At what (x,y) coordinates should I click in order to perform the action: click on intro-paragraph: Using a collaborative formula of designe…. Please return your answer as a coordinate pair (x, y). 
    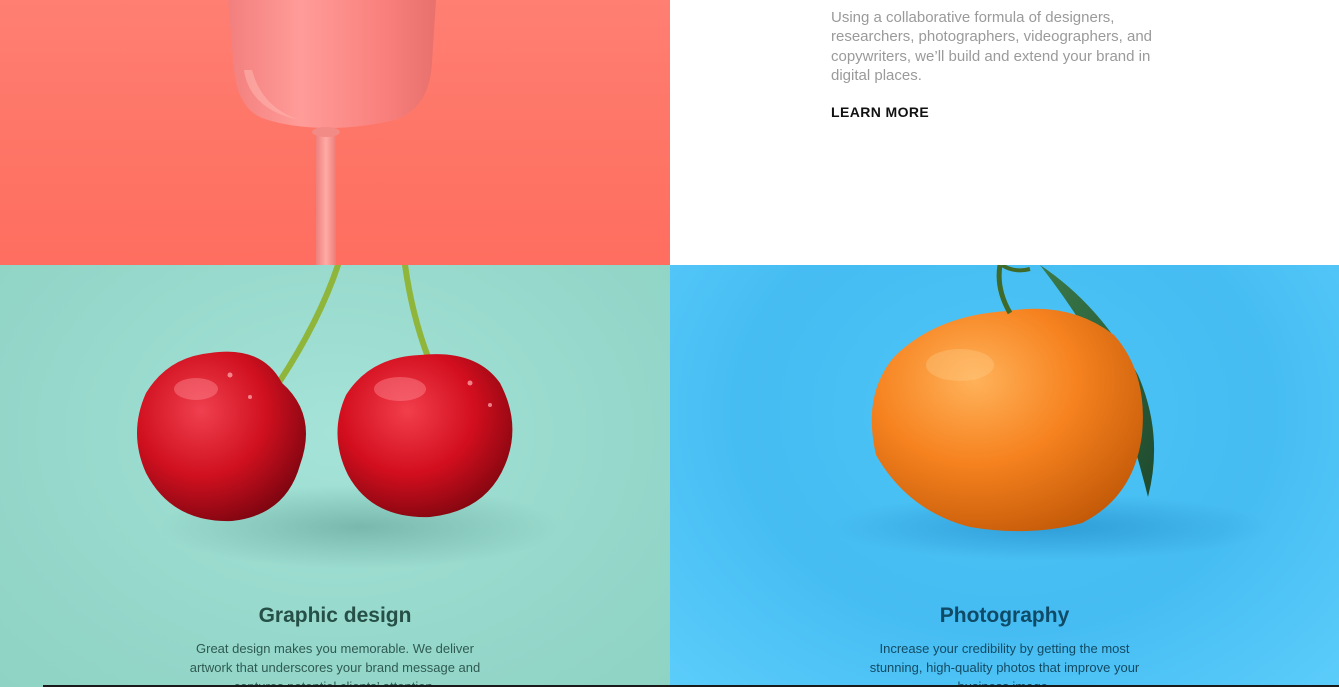
    Looking at the image, I should click on (992, 46).